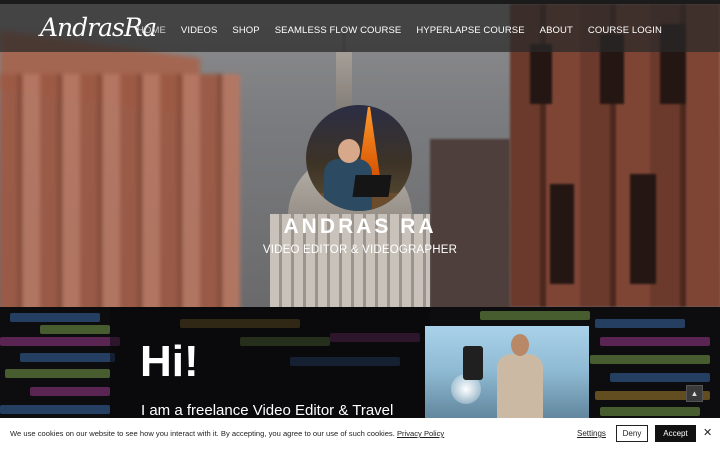 This screenshot has height=450, width=720. I want to click on intro-text: I am a freelance Video Editor & Travel, so click(267, 410).